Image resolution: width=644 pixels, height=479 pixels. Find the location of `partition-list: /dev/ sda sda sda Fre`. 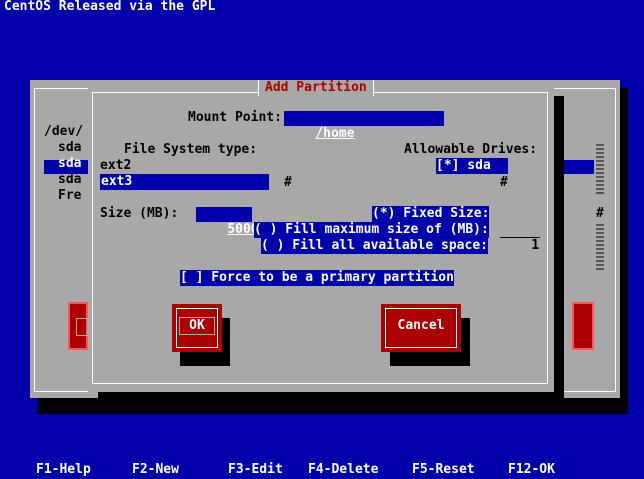

partition-list: /dev/ sda sda sda Fre is located at coordinates (63, 164).